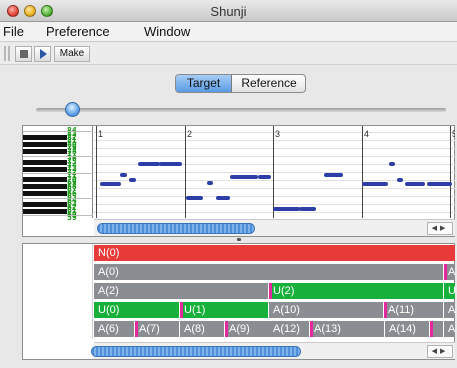 The width and height of the screenshot is (457, 368). I want to click on measure-number: 2, so click(190, 134).